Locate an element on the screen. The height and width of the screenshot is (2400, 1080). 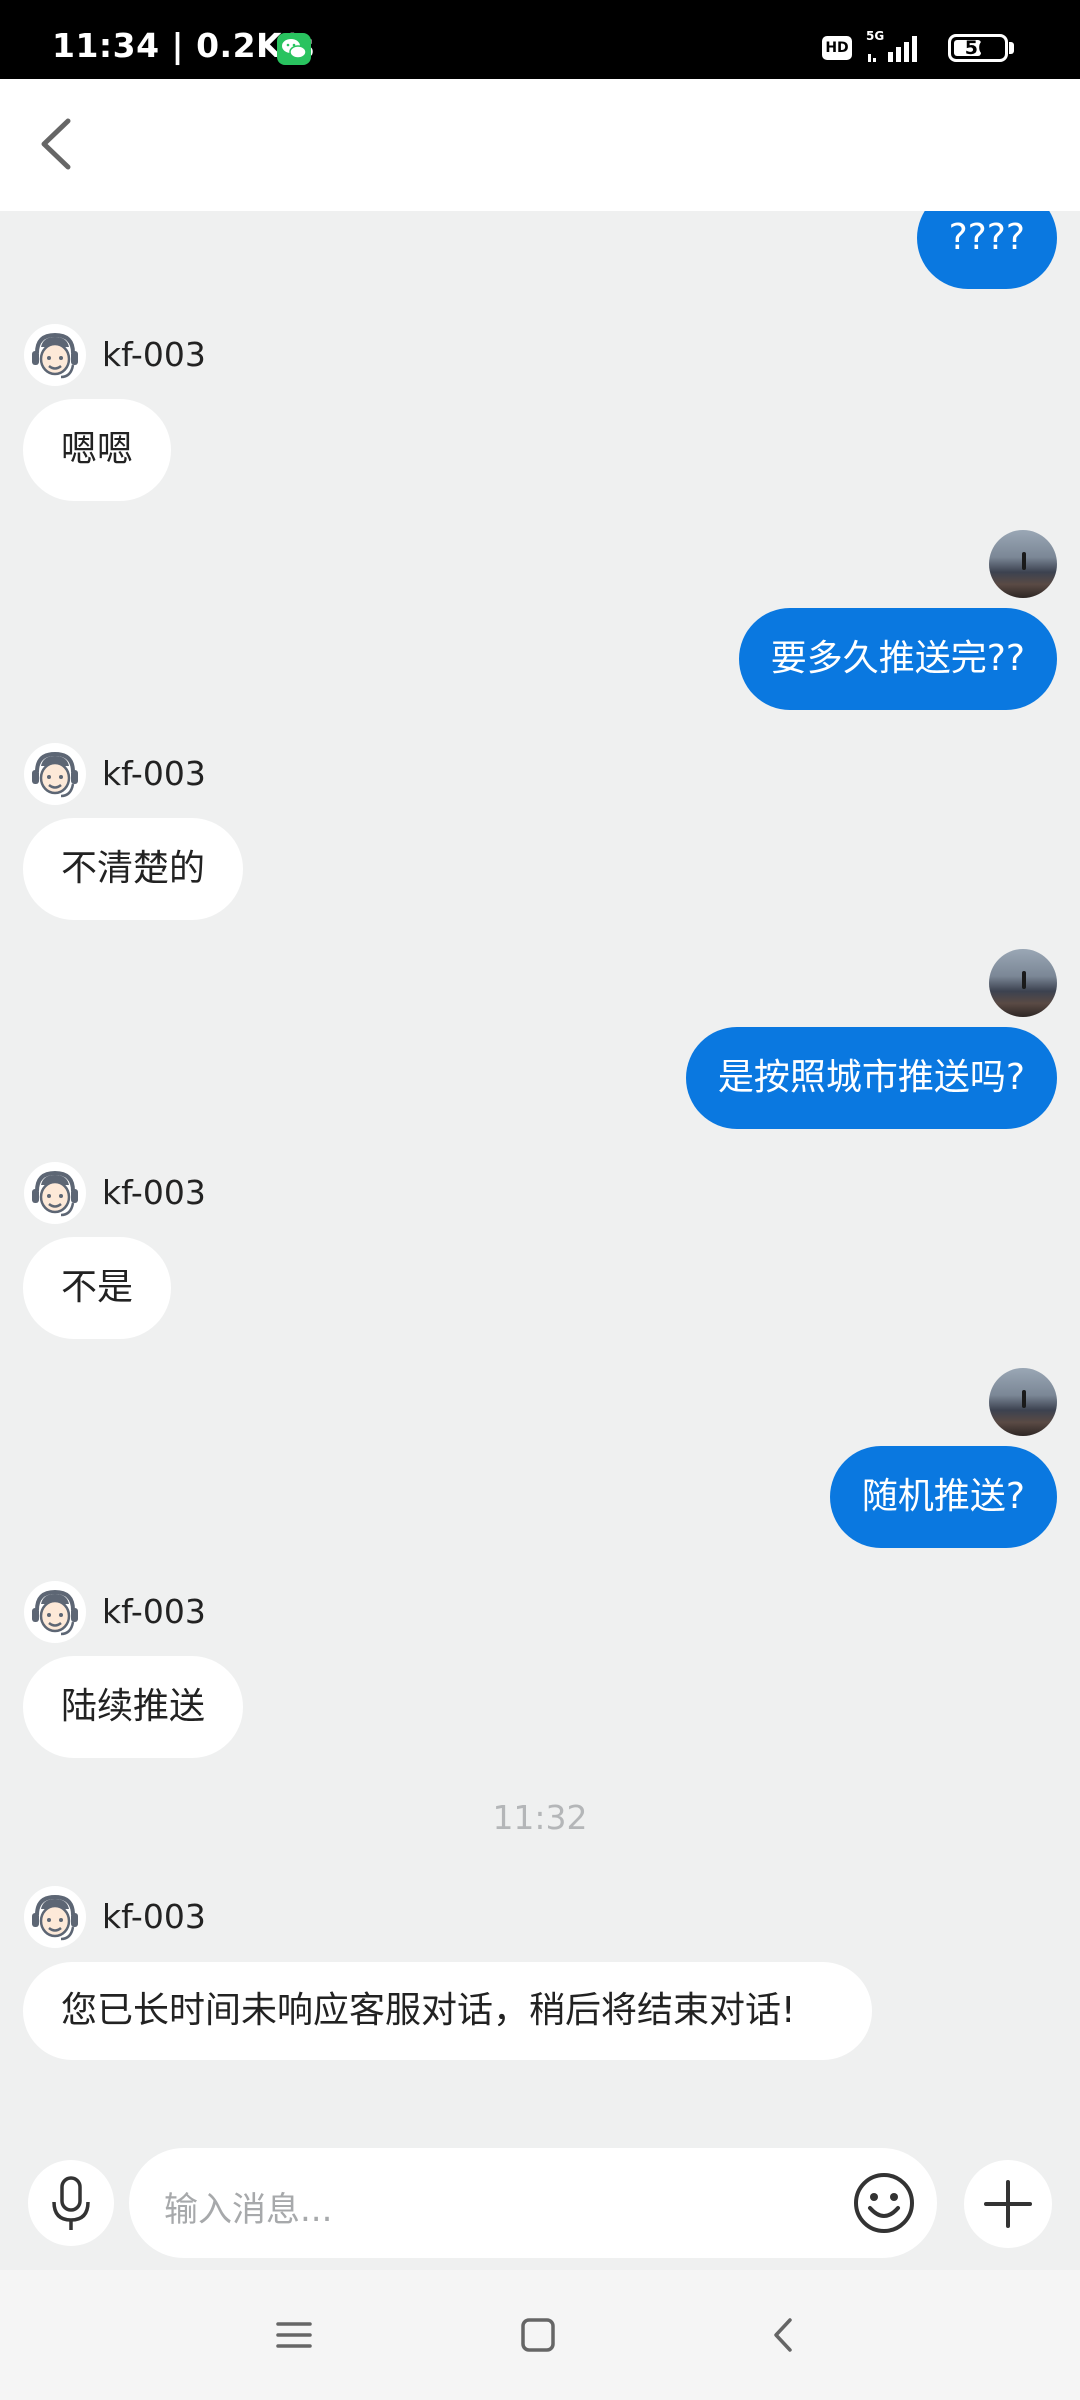
user-message-bubble: ???? is located at coordinates (986, 250).